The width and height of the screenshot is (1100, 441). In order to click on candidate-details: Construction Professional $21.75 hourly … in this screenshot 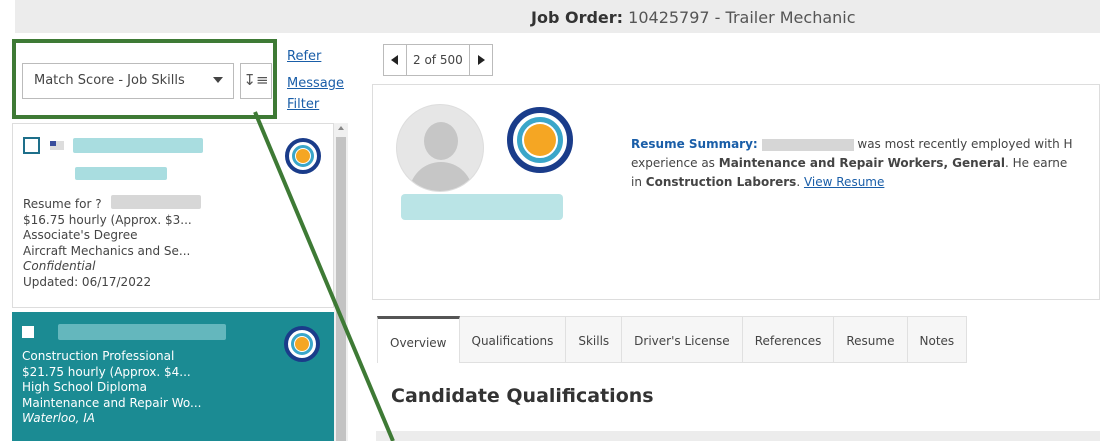, I will do `click(111, 388)`.